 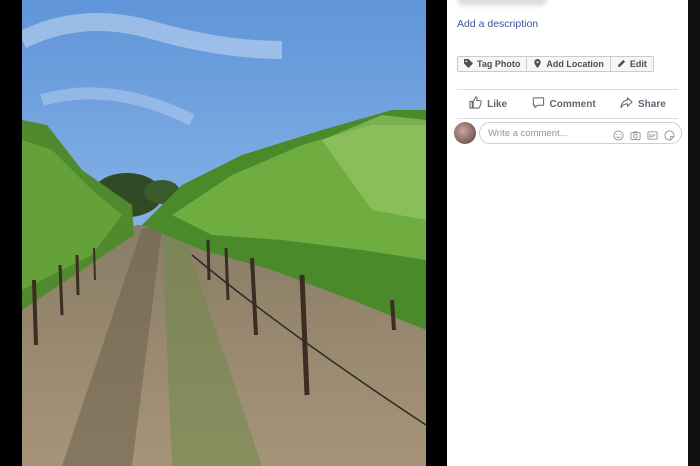 I want to click on add-location-label: Add Location, so click(x=575, y=64).